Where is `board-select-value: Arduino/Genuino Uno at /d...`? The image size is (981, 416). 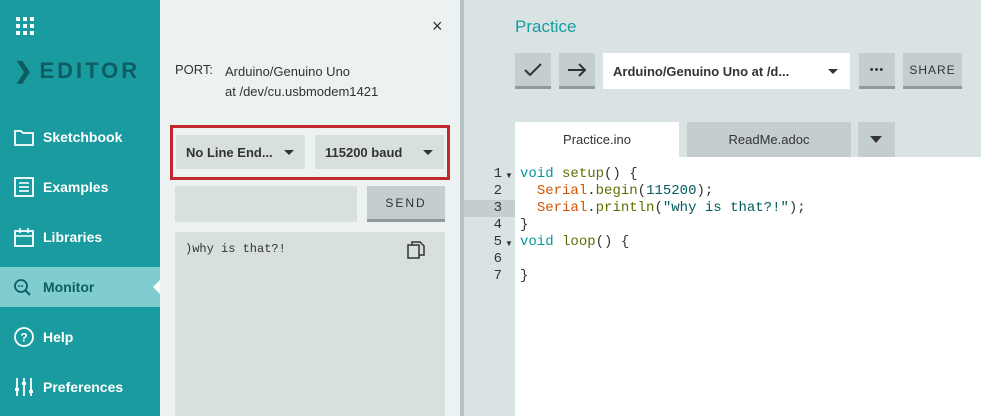
board-select-value: Arduino/Genuino Uno at /d... is located at coordinates (701, 71).